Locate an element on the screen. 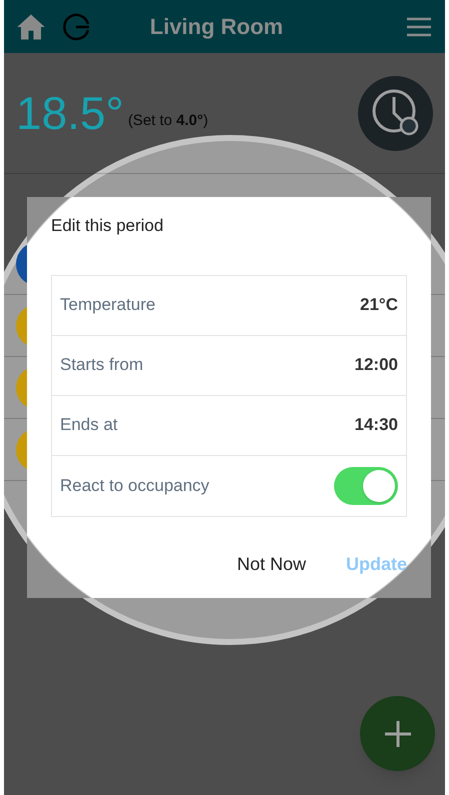 The width and height of the screenshot is (449, 795). dialog-title: Edit this period is located at coordinates (107, 226).